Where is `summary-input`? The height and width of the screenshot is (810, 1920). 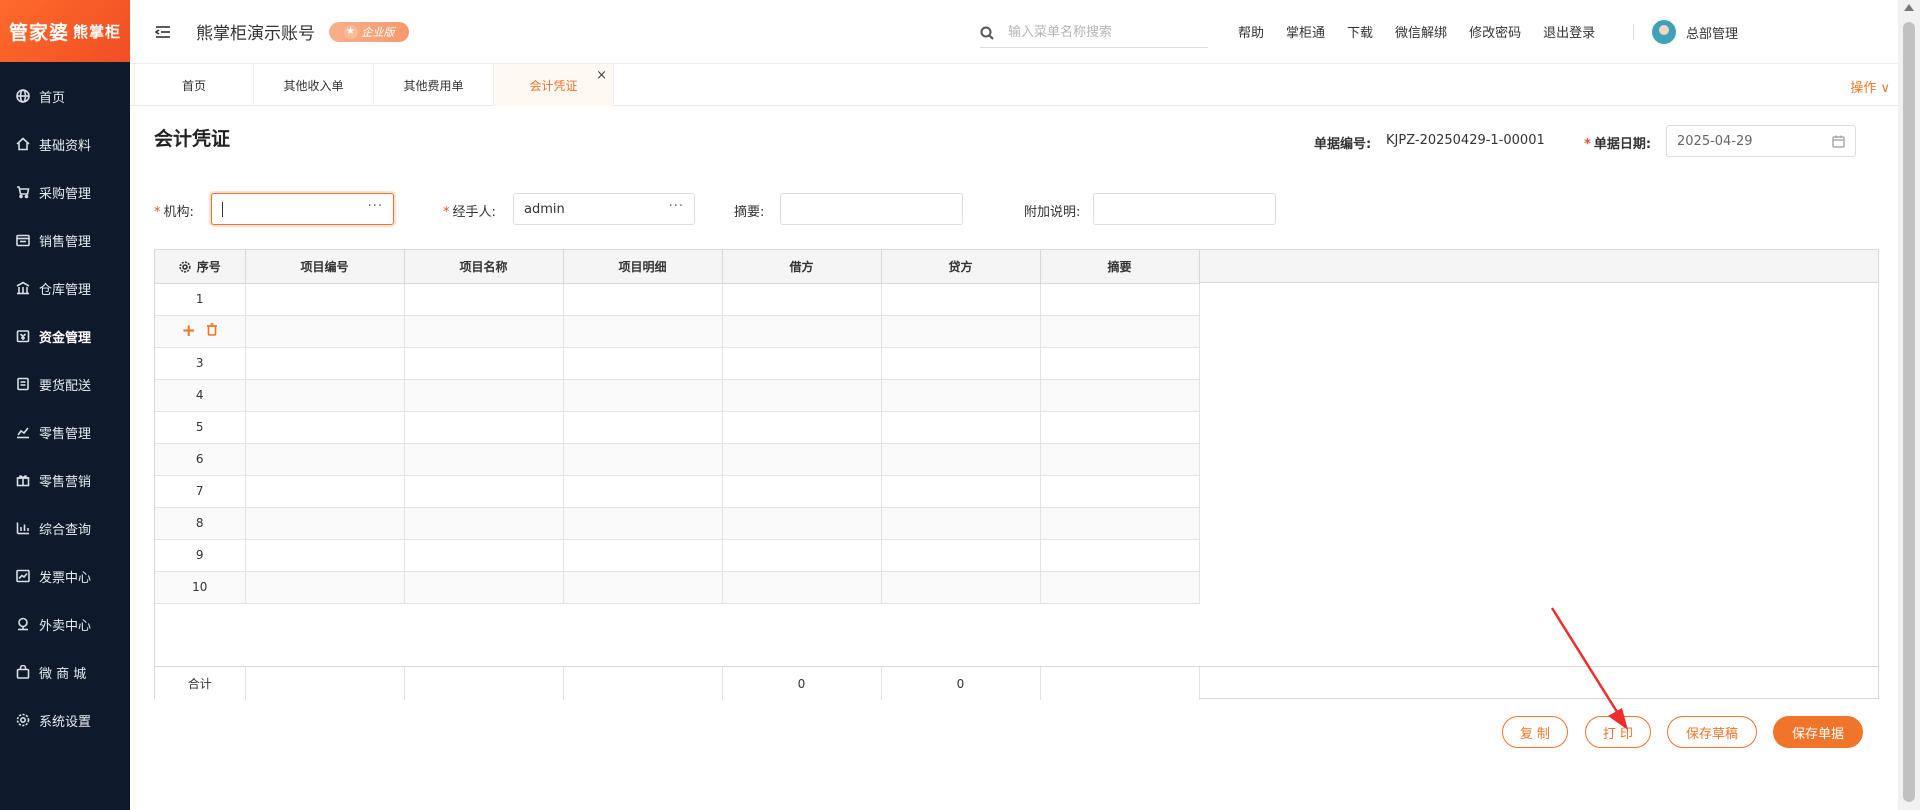
summary-input is located at coordinates (871, 209).